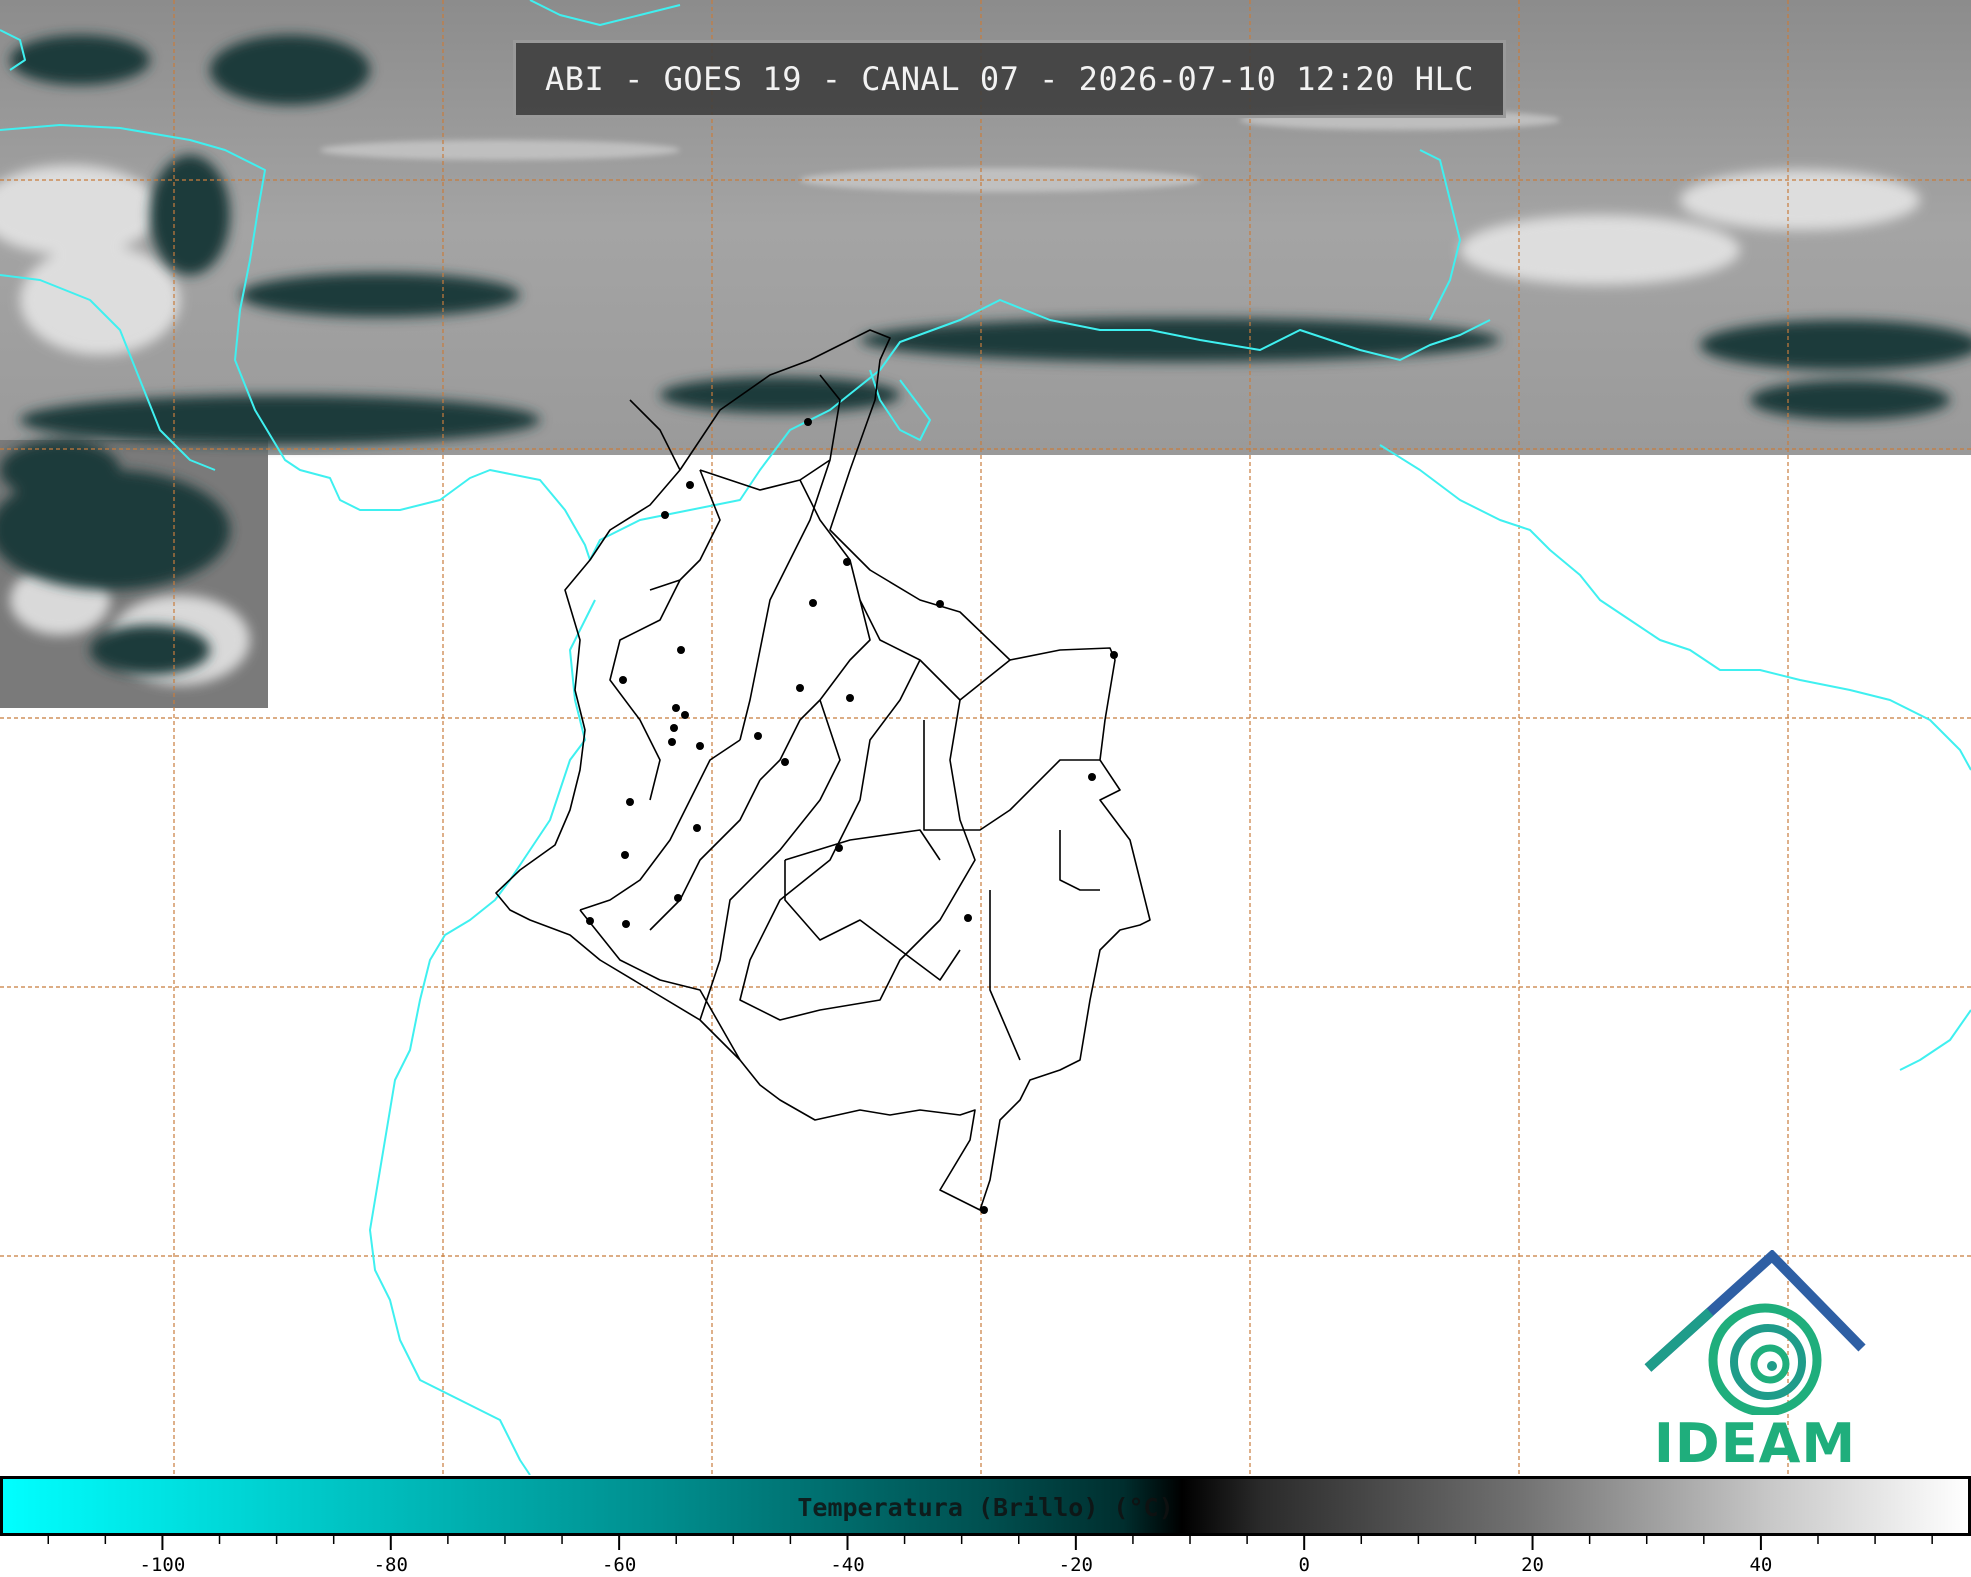 This screenshot has height=1577, width=1971. I want to click on colorbar-label: Temperatura (Brillo) (°C), so click(985, 1507).